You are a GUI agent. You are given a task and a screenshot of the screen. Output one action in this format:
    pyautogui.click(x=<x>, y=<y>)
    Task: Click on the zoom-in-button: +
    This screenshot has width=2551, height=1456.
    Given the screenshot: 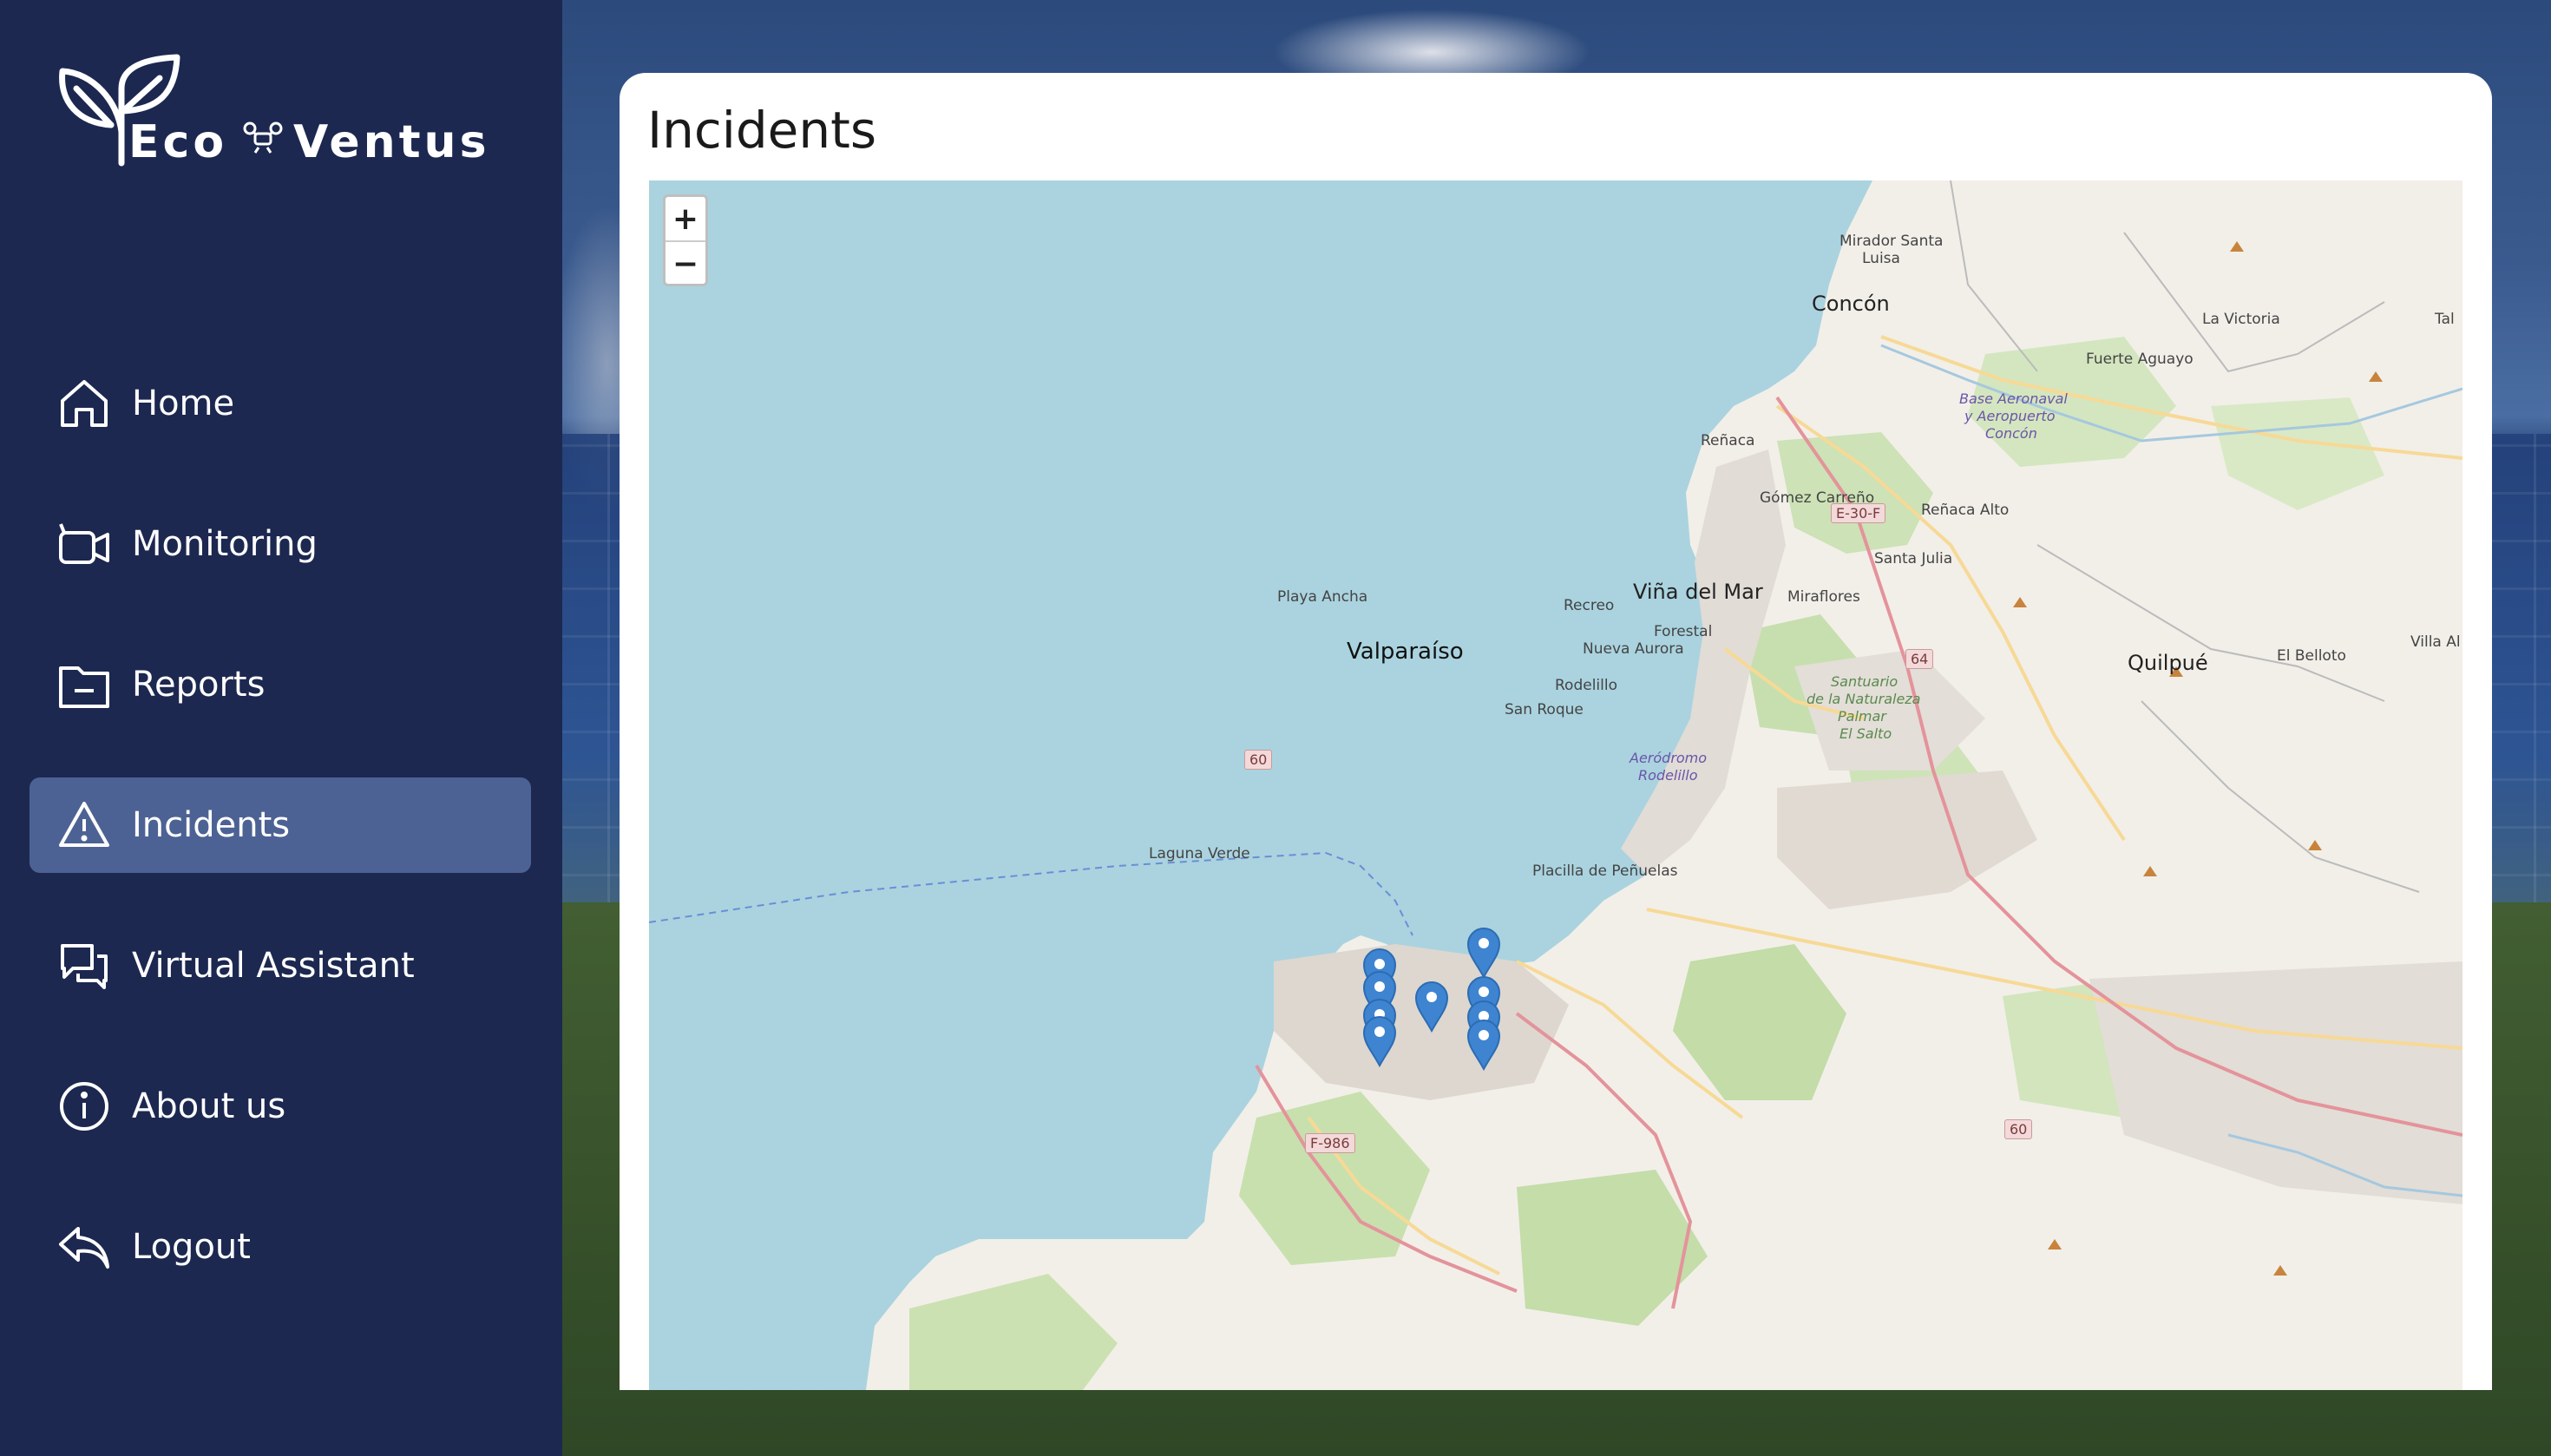 What is the action you would take?
    pyautogui.click(x=685, y=219)
    